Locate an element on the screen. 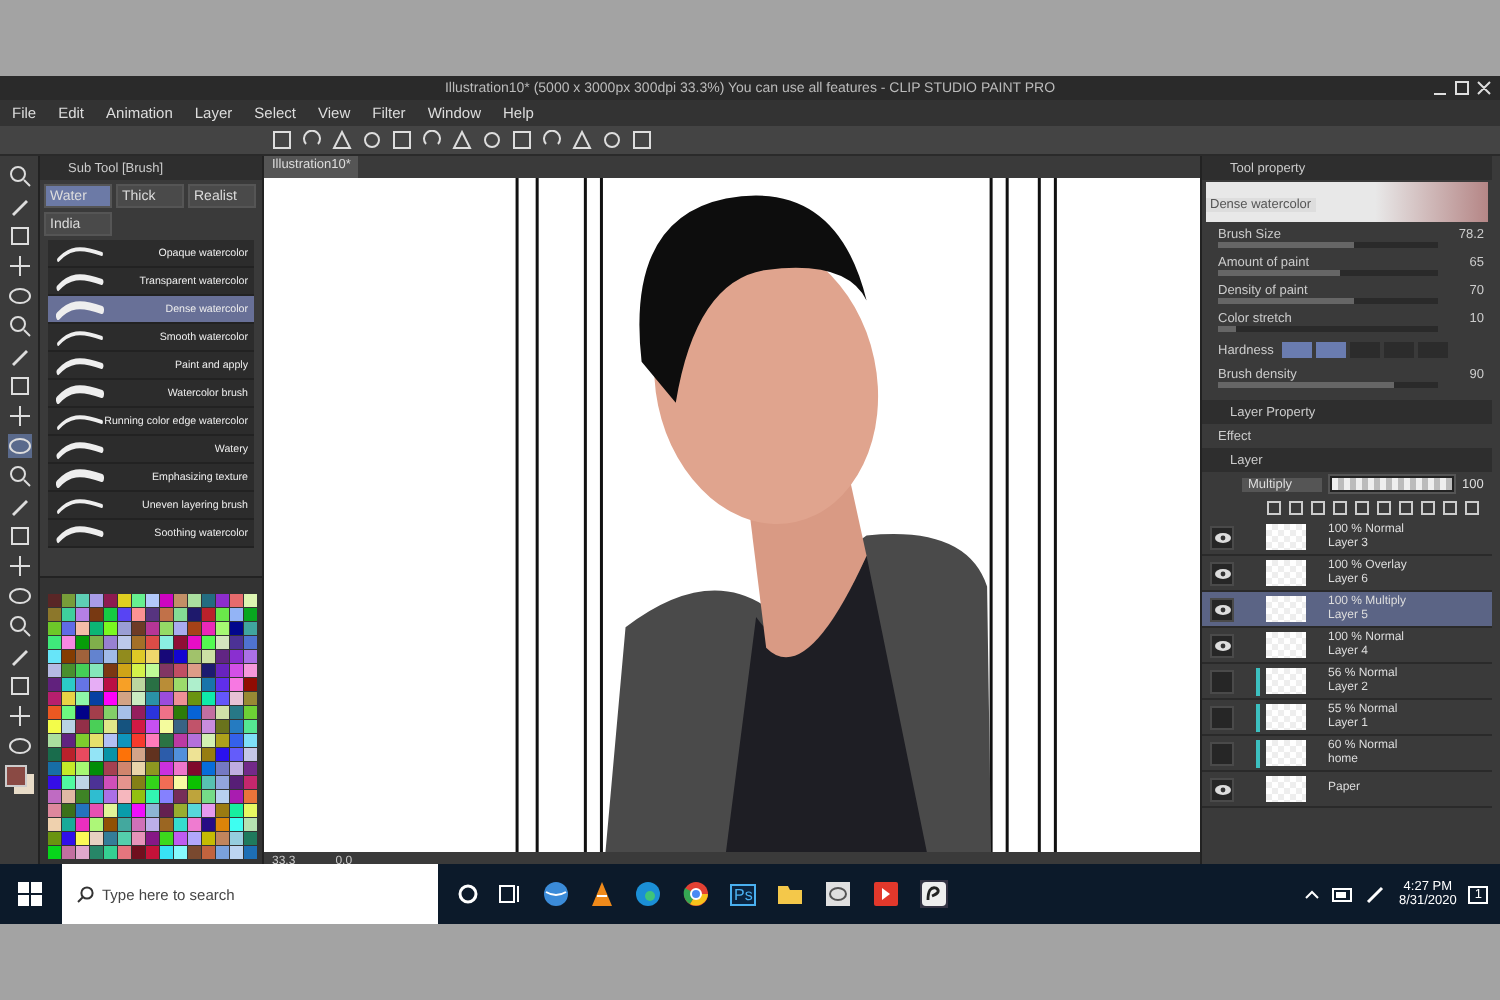 The height and width of the screenshot is (1000, 1500). color-swatch-icon is located at coordinates (19, 780).